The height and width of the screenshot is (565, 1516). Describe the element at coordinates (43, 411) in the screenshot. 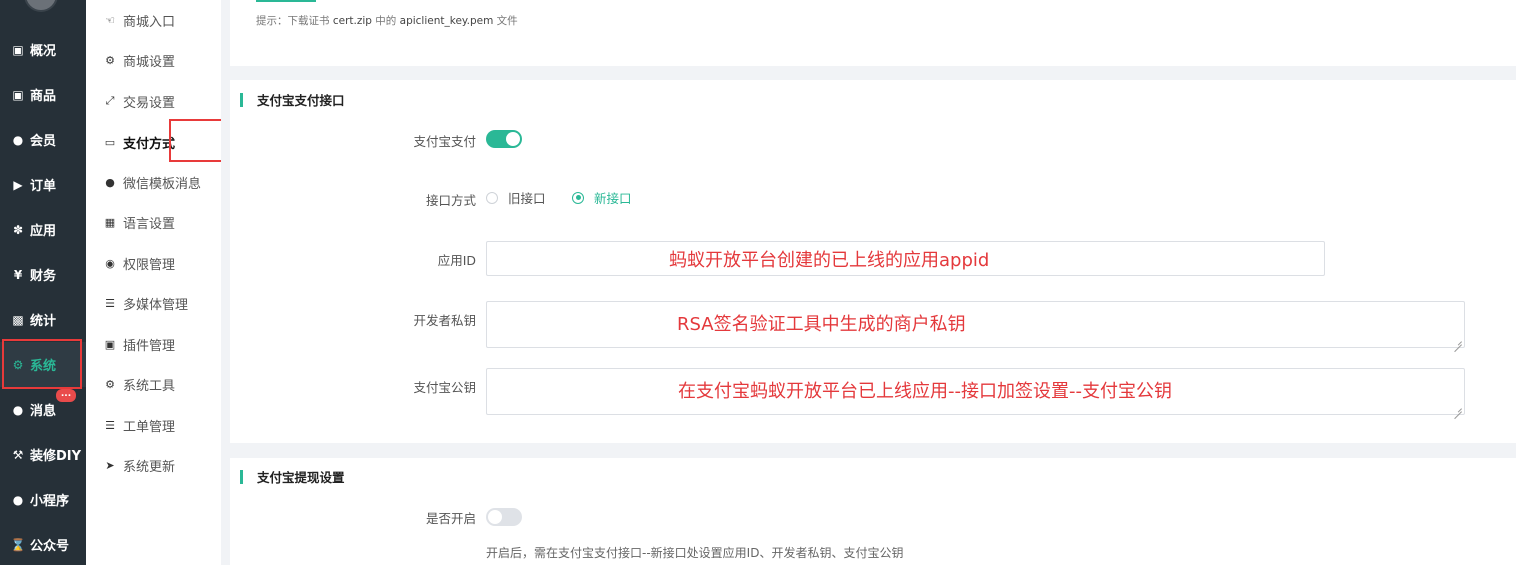

I see `nav-item-label: 消息` at that location.